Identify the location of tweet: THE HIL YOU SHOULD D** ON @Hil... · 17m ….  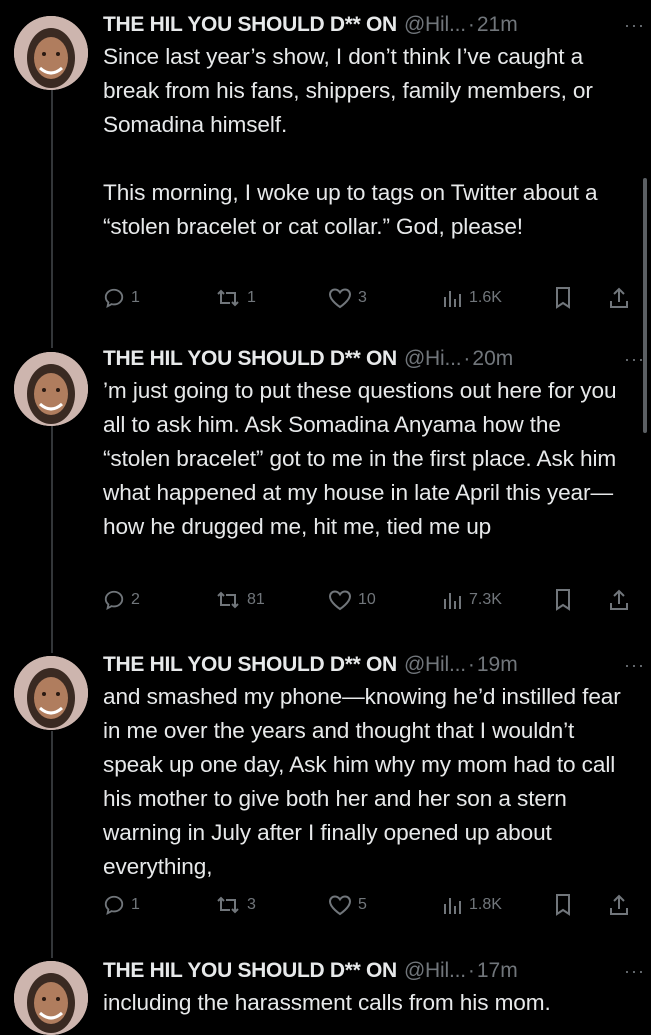
(325, 994).